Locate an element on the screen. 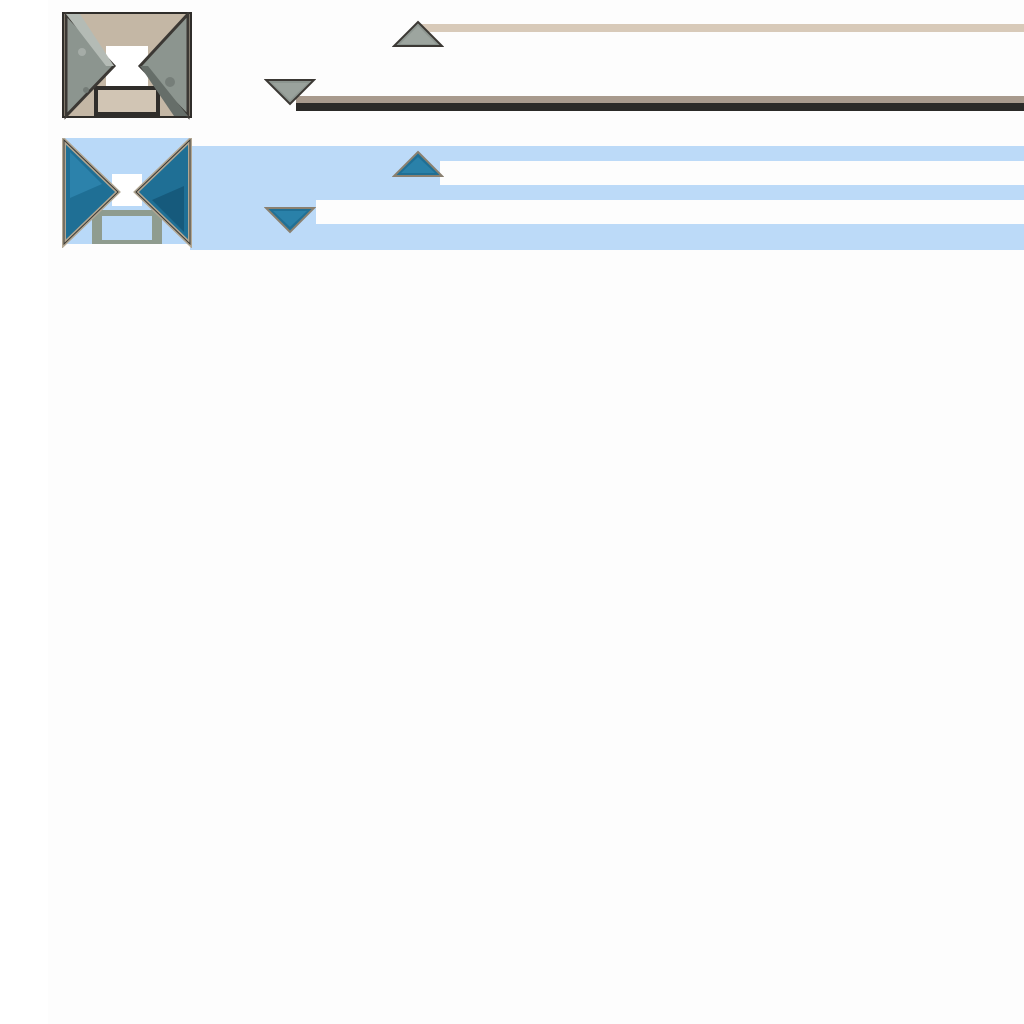 The height and width of the screenshot is (1024, 1024). sapphire-arrow-up-icon is located at coordinates (418, 165).